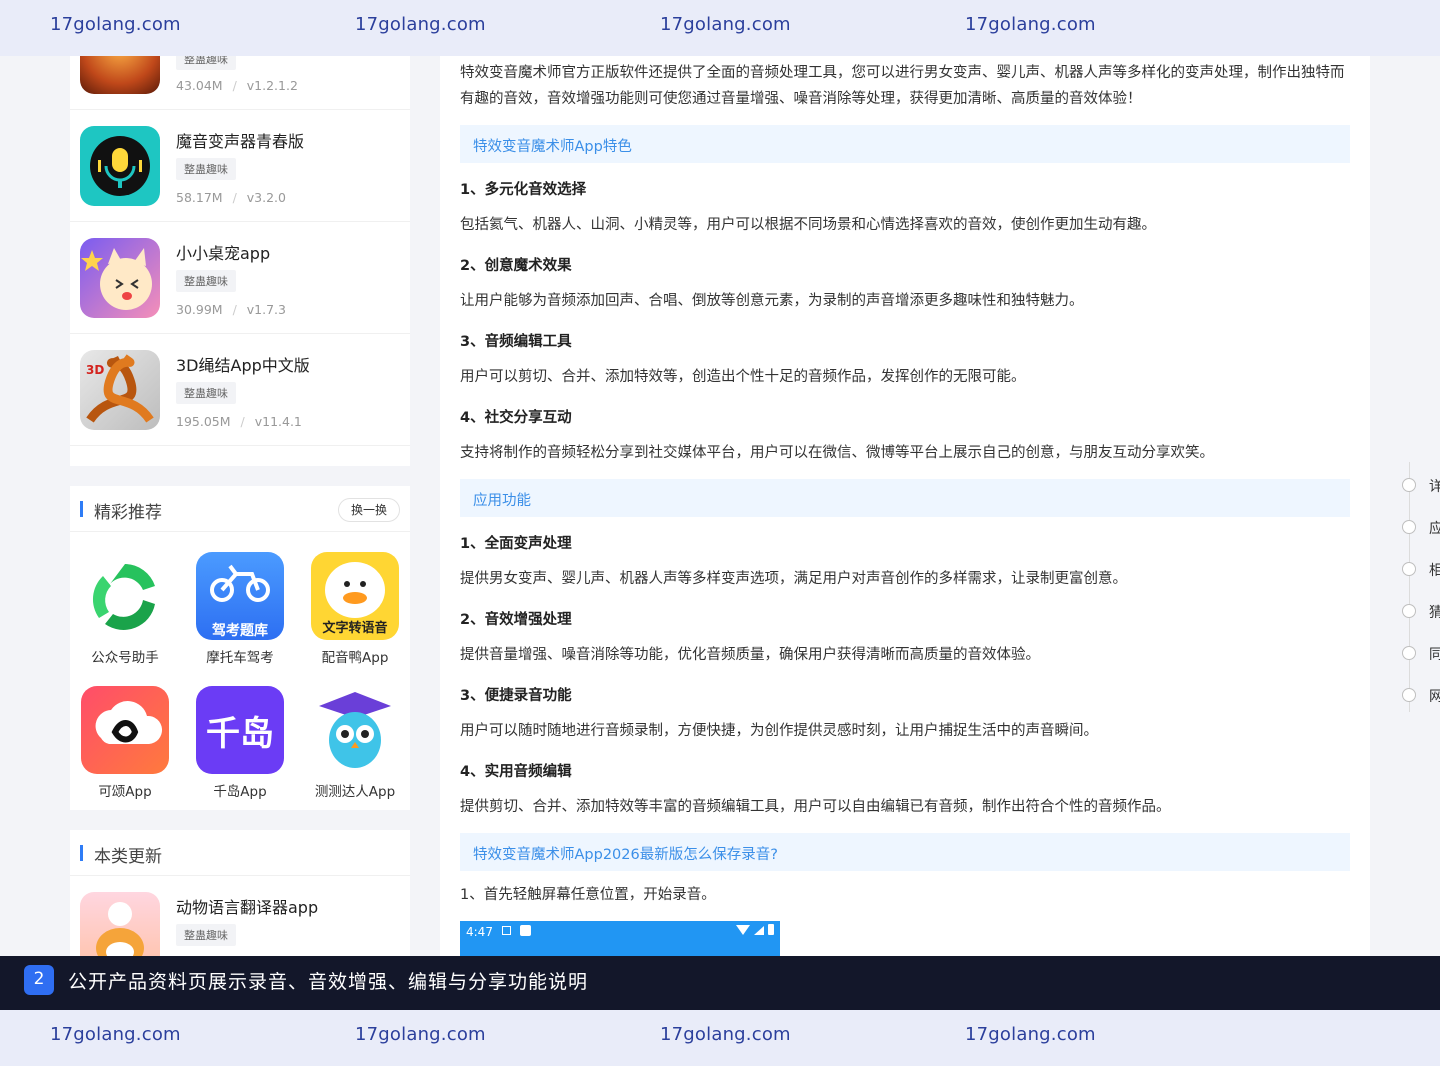 The width and height of the screenshot is (1440, 1066). Describe the element at coordinates (355, 628) in the screenshot. I see `dubbing-duck-icon-text: 文字转语音` at that location.